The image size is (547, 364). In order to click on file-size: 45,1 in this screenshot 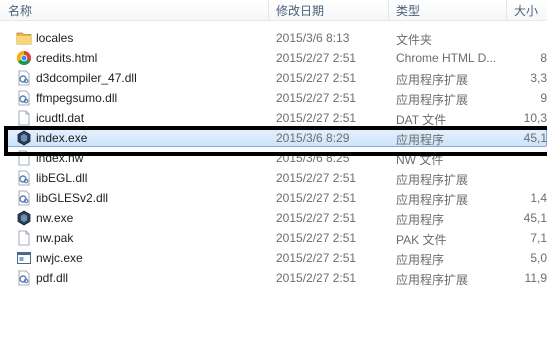, I will do `click(535, 218)`.